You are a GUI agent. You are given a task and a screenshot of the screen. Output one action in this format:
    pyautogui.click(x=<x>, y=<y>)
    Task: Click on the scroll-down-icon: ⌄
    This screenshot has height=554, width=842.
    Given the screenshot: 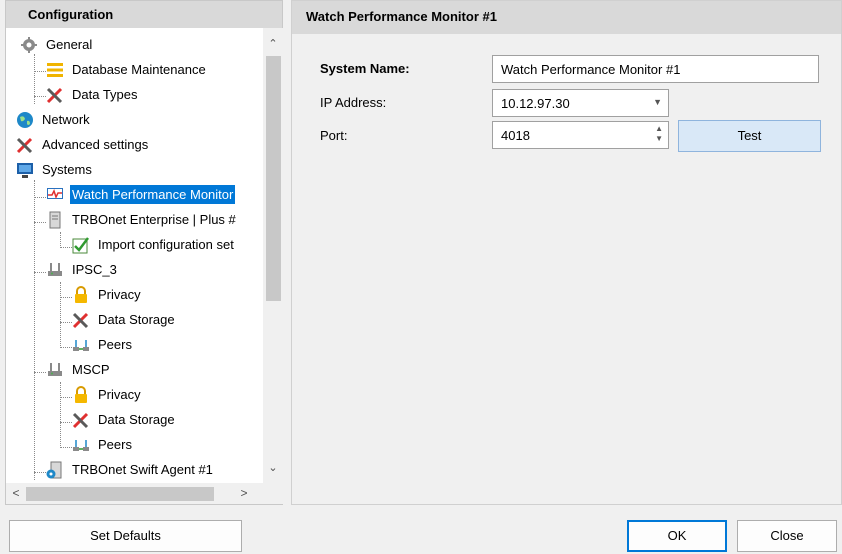 What is the action you would take?
    pyautogui.click(x=273, y=468)
    